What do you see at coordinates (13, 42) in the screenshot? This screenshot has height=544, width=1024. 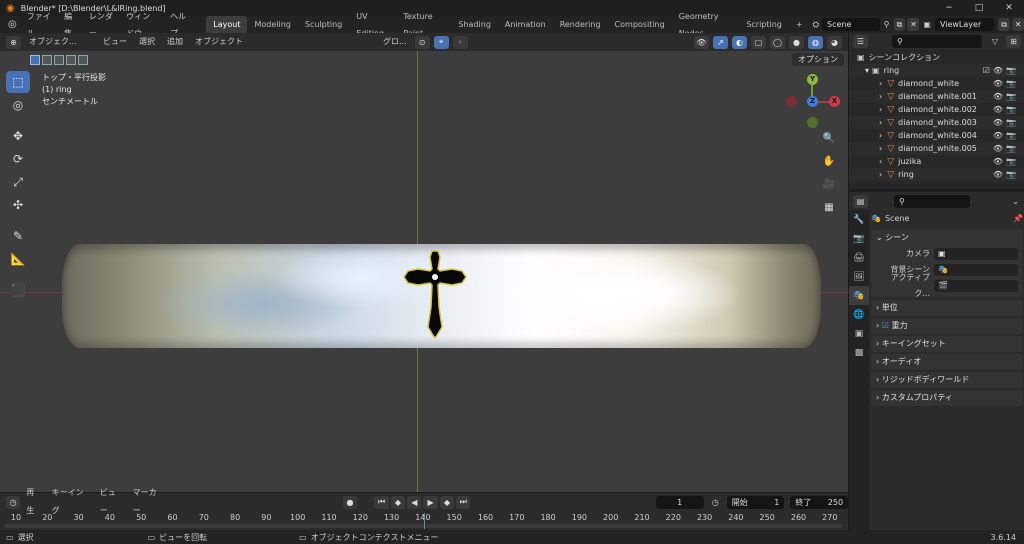 I see `editor-type-icon: ⊕` at bounding box center [13, 42].